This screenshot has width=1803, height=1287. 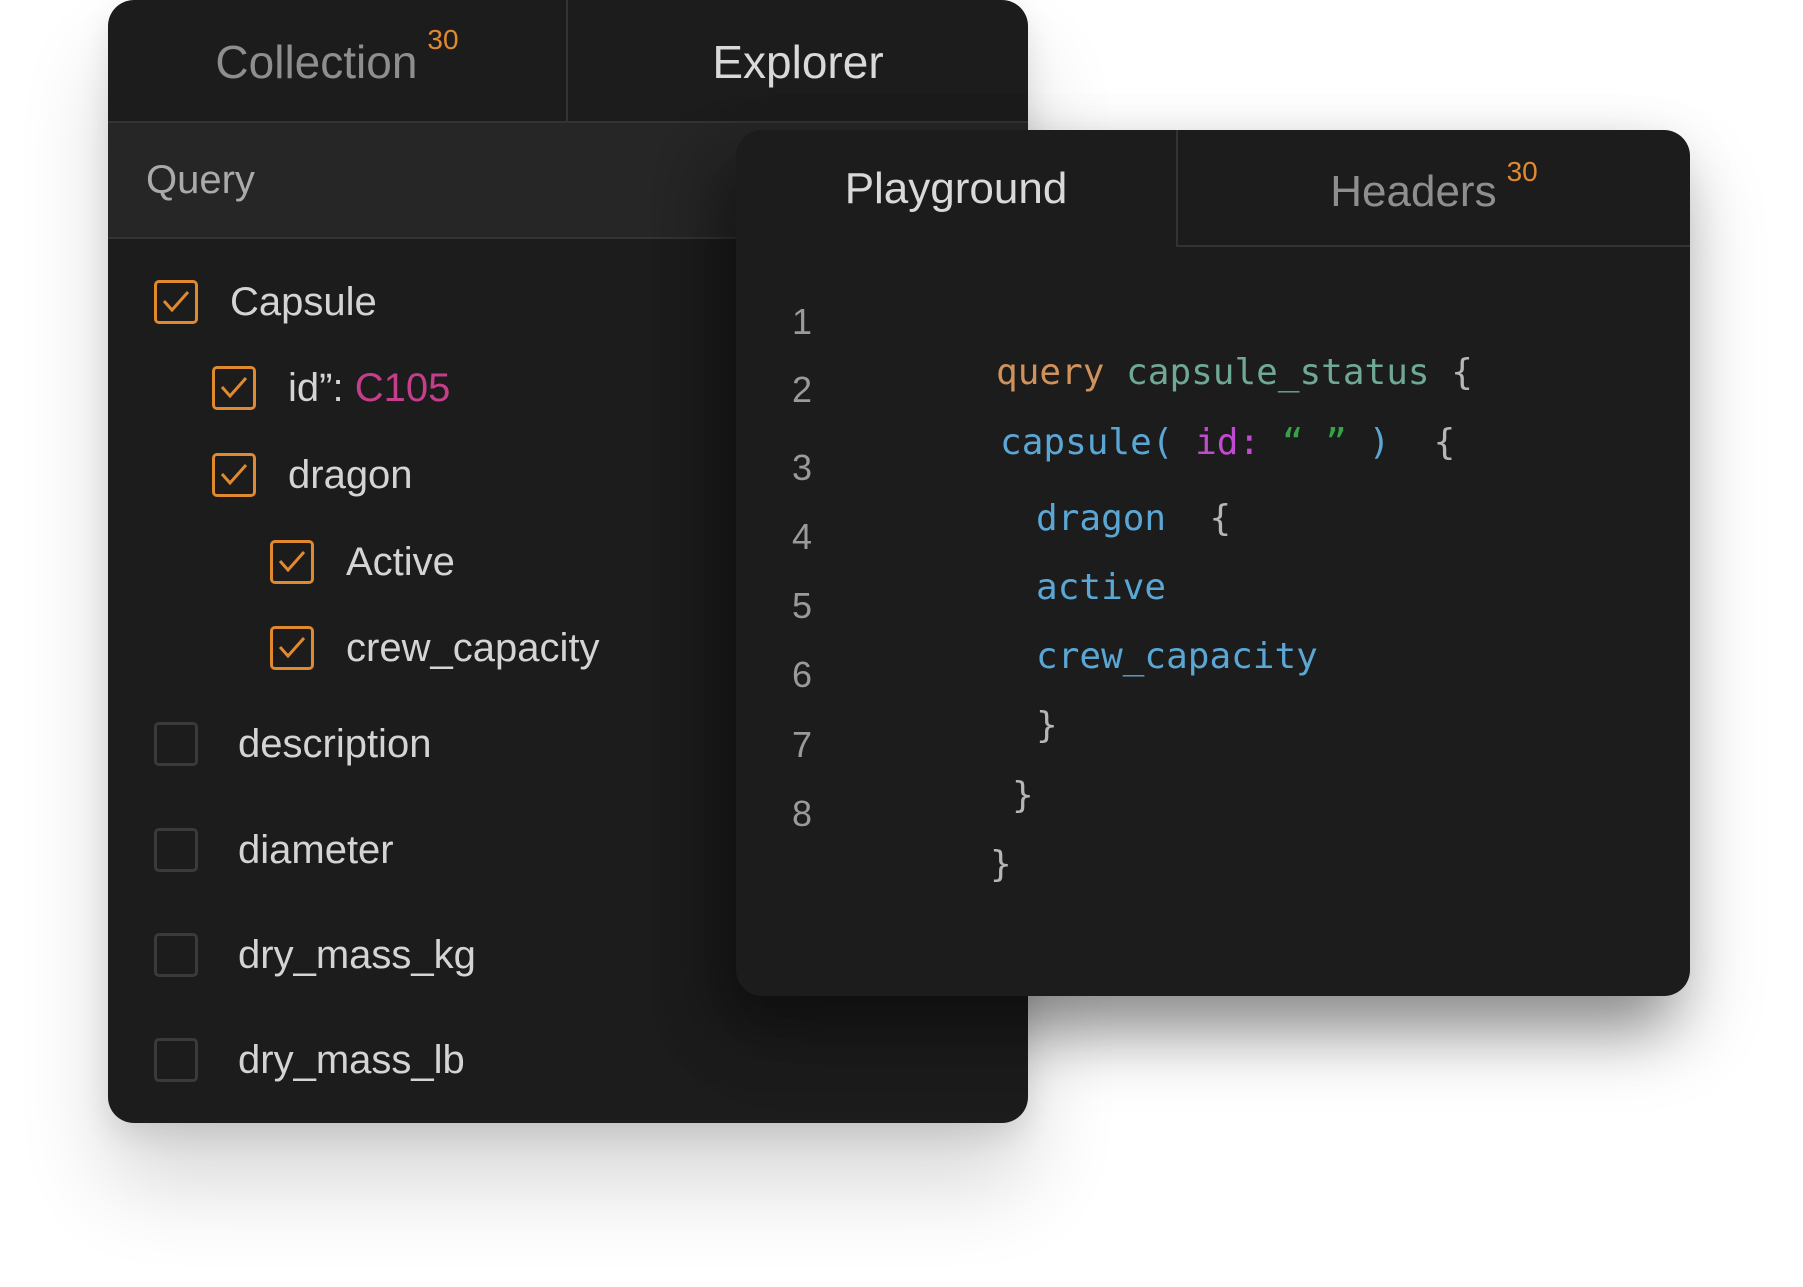 I want to click on query-label: Query, so click(x=200, y=179).